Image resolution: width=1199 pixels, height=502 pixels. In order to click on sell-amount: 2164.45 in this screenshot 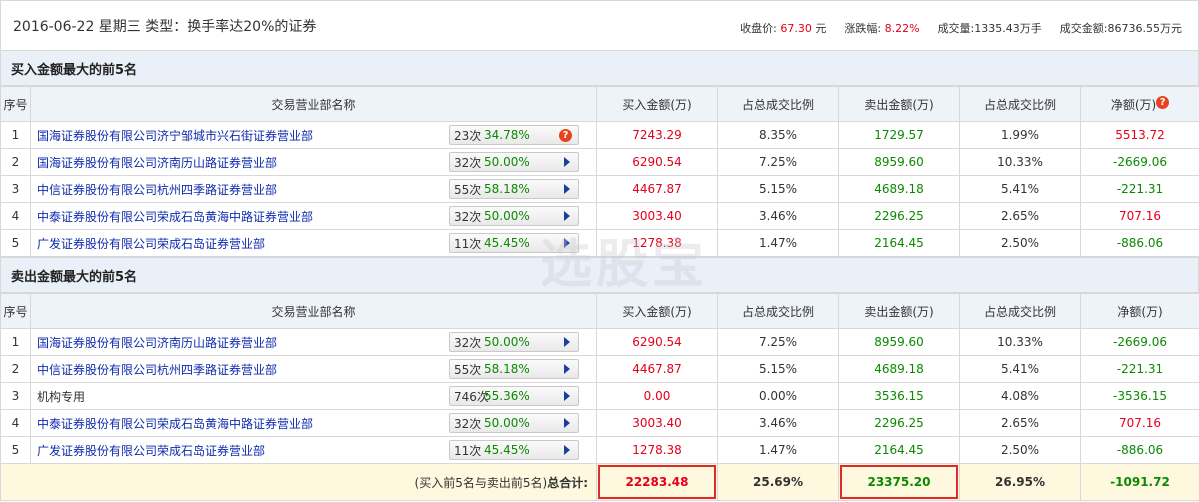, I will do `click(899, 450)`.